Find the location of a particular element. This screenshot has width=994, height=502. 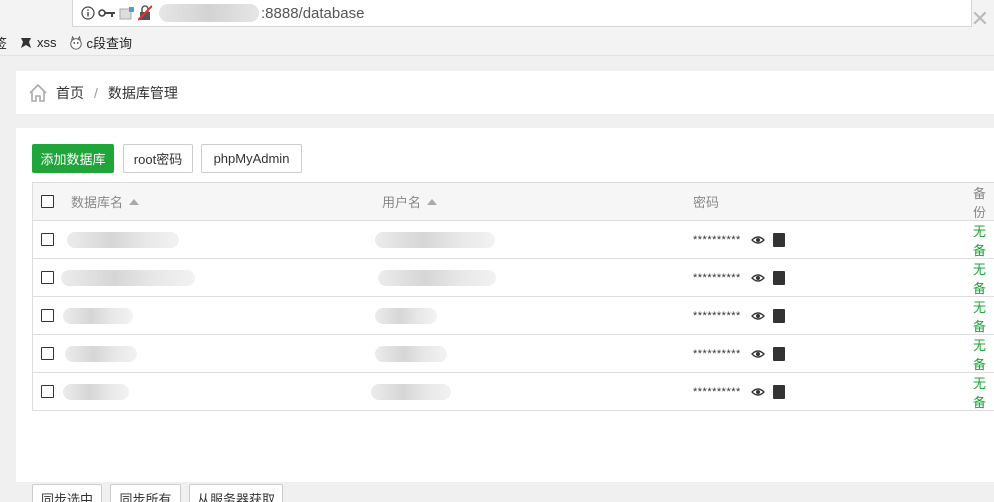

bookmark-label: 签 is located at coordinates (4, 43).